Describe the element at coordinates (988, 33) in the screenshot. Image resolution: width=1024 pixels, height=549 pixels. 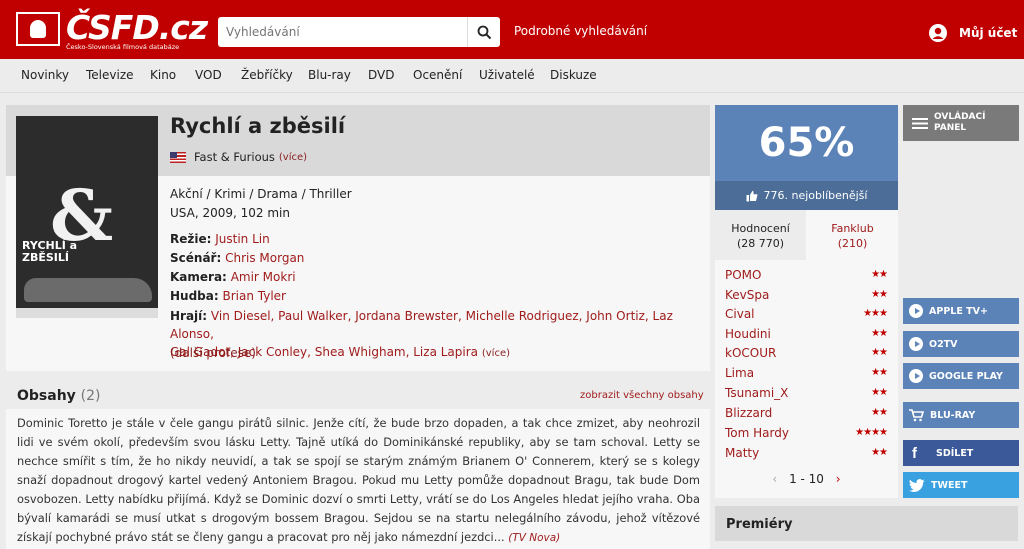
I see `account-label: Můj účet` at that location.